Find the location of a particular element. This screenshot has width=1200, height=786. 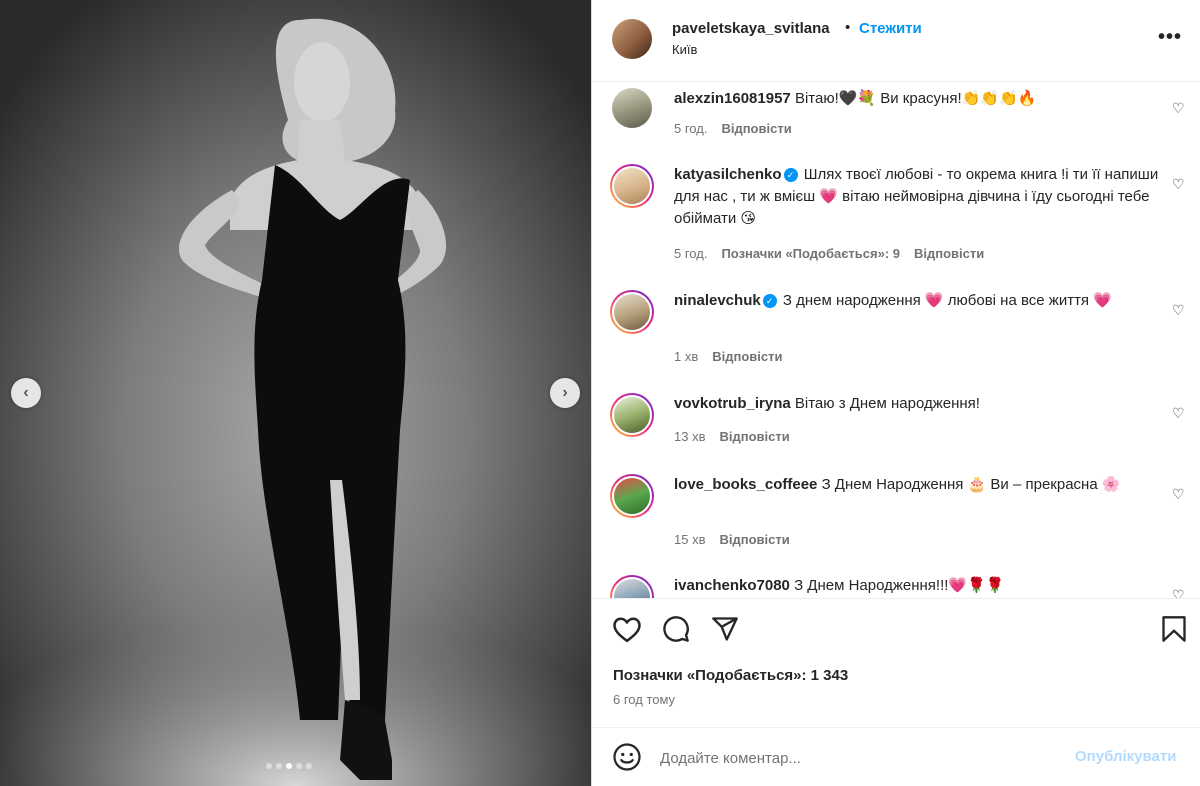

chevron-left-icon: ‹ is located at coordinates (26, 392).